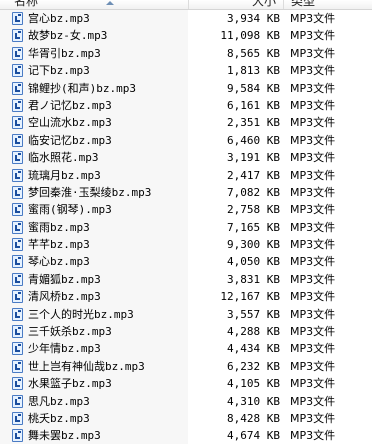  Describe the element at coordinates (253, 53) in the screenshot. I see `file-size: 8,565 KB` at that location.